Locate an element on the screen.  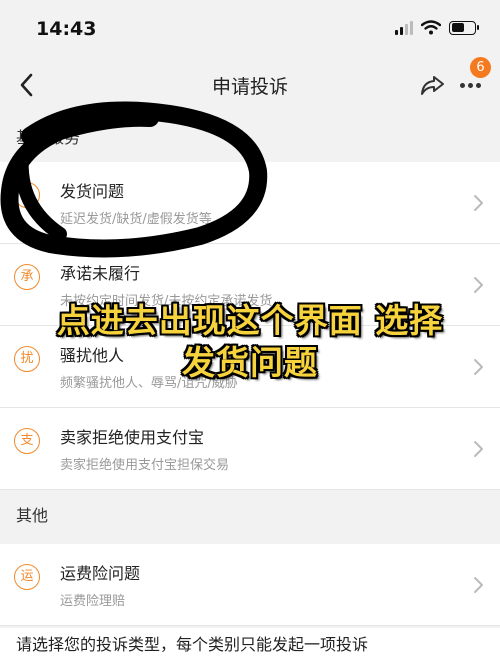
shipping-insurance-icon: 运 is located at coordinates (27, 577).